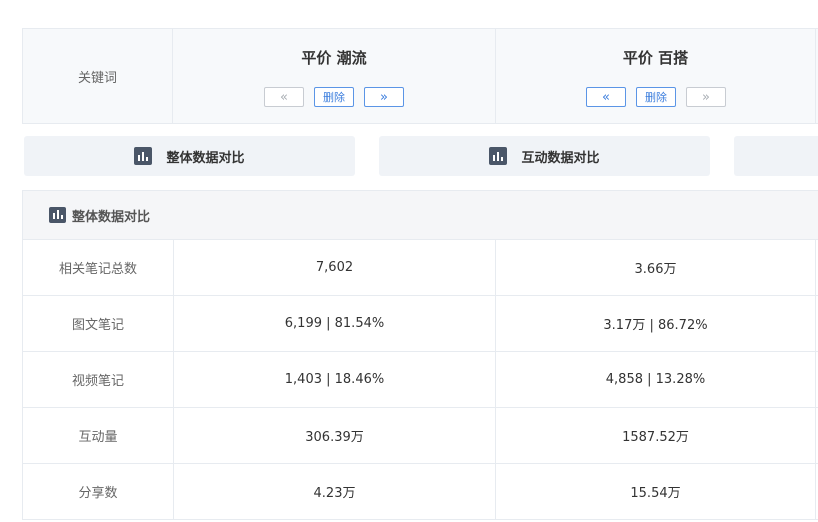  I want to click on table-row: 分享数 4.23万 15.54万, so click(420, 492).